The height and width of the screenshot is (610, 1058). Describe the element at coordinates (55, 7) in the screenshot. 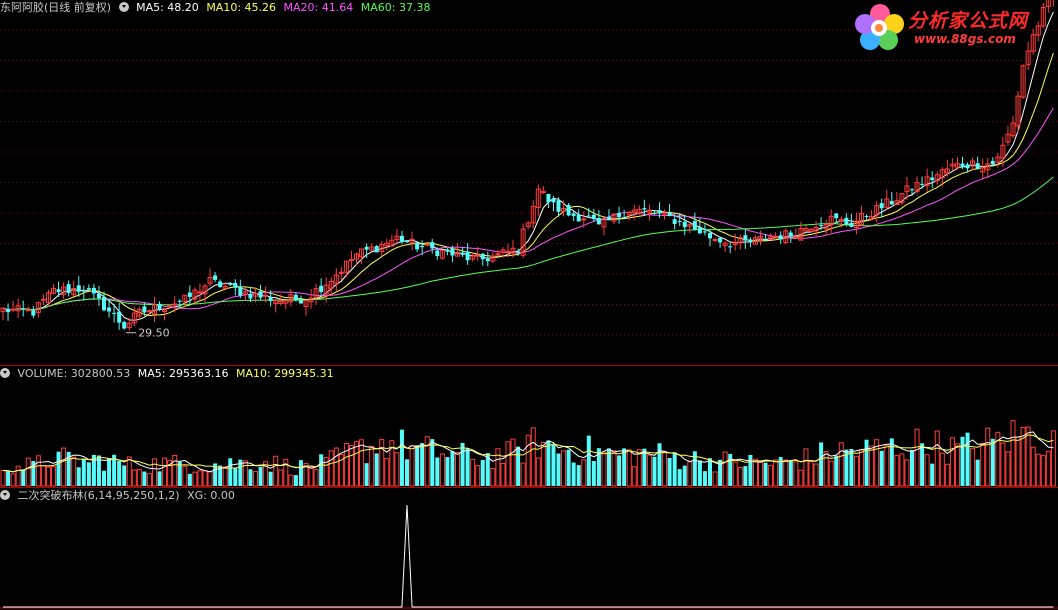

I see `stock-title: 东阿阿胶(日线 前复权)` at that location.